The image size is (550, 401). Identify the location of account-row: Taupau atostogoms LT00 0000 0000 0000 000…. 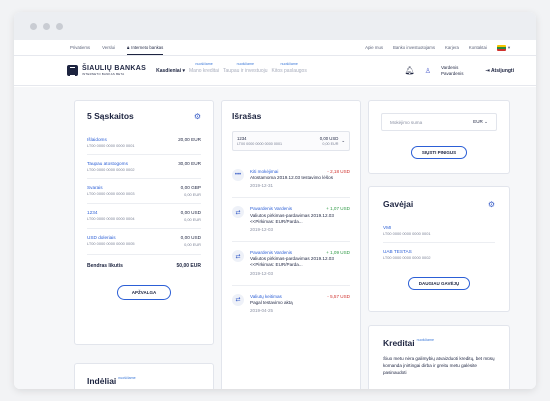
(144, 167).